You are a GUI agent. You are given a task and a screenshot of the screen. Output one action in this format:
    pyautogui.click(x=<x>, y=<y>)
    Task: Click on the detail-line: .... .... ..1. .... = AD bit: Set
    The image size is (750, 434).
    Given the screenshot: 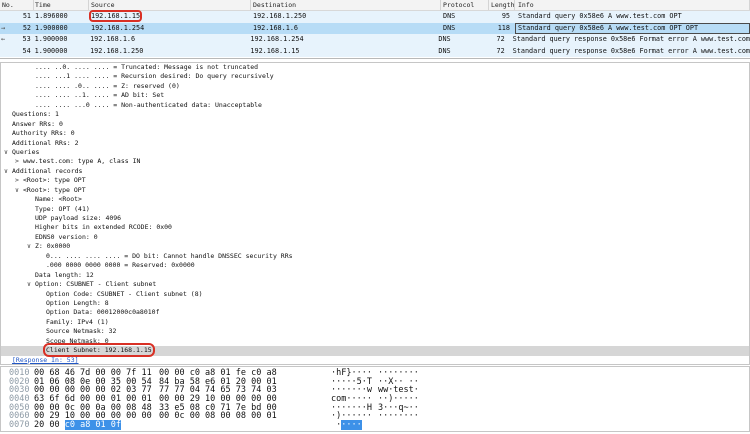 What is the action you would take?
    pyautogui.click(x=375, y=95)
    